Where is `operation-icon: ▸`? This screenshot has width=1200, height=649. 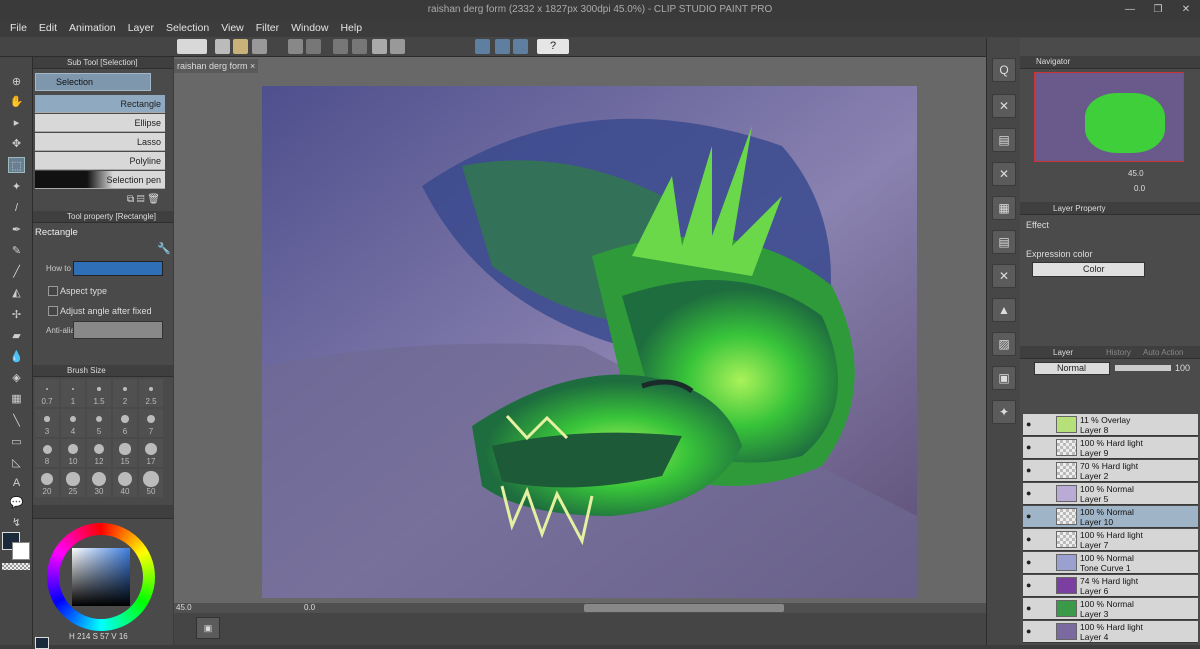 operation-icon: ▸ is located at coordinates (16, 123).